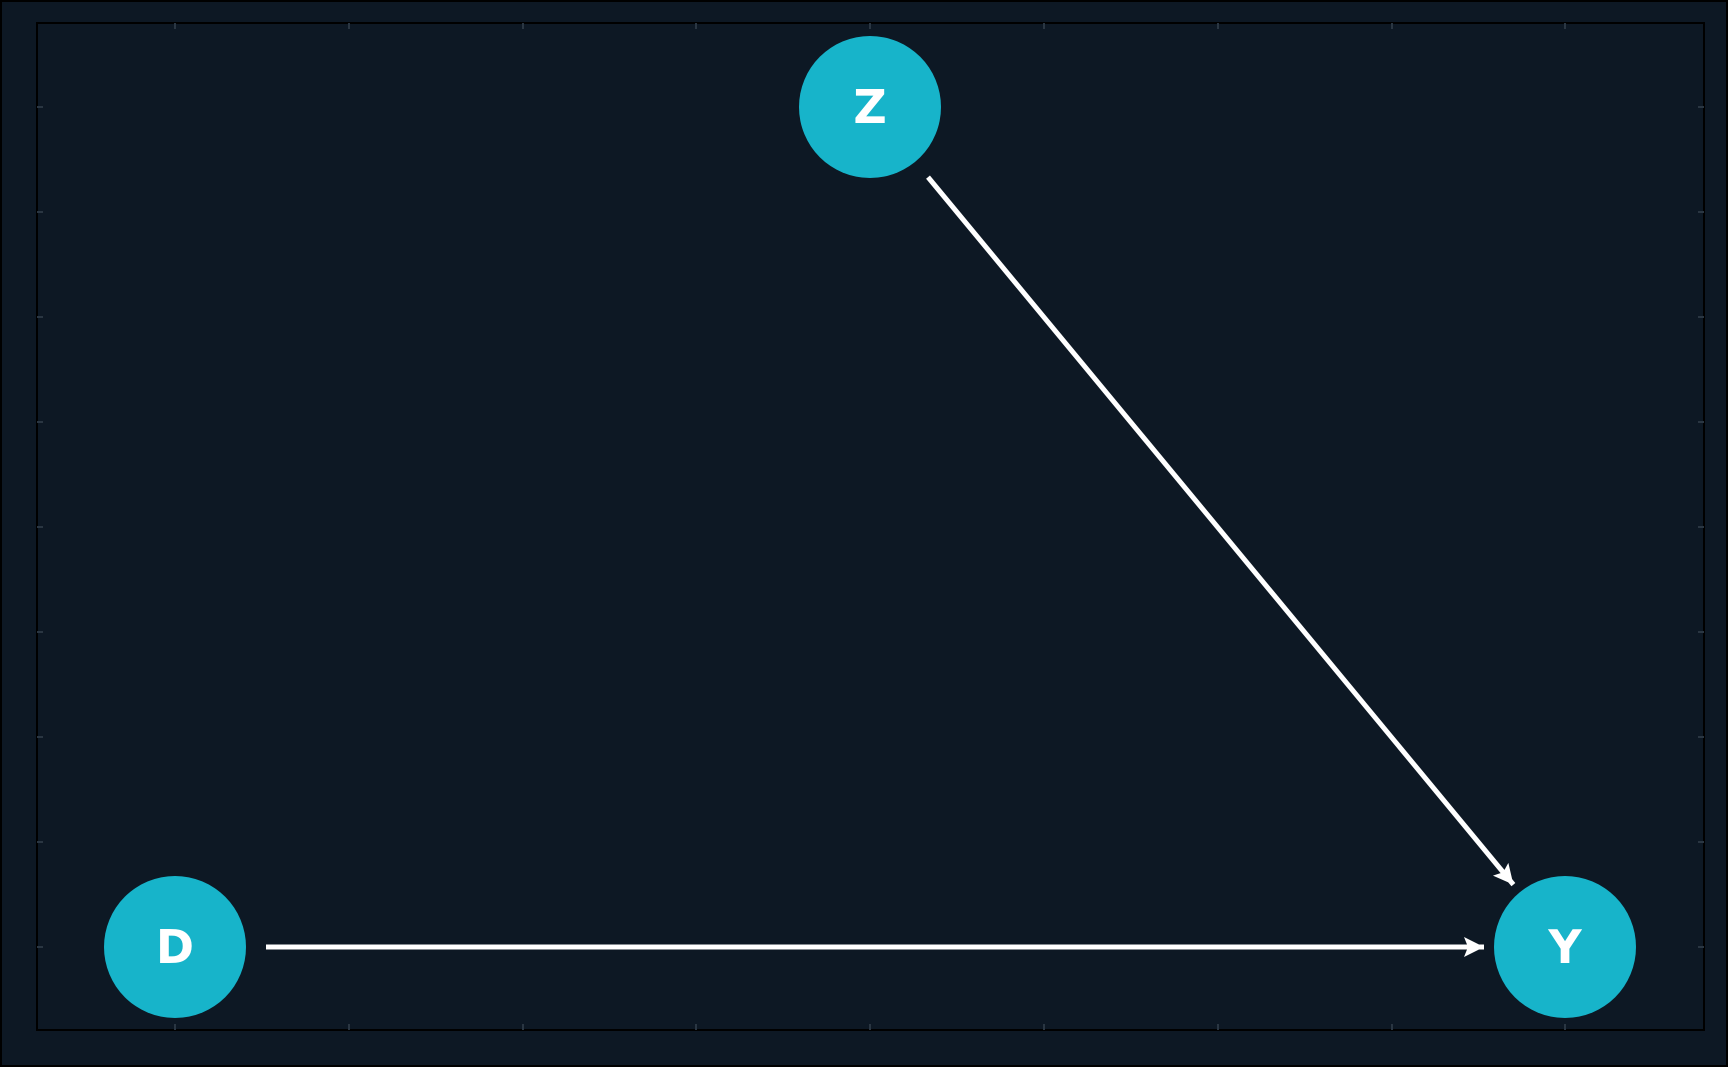 The image size is (1728, 1067). I want to click on node-y: Y, so click(1565, 947).